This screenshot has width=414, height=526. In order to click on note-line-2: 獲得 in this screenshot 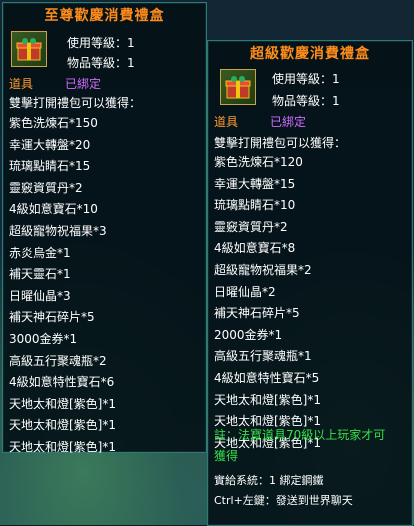, I will do `click(226, 456)`.